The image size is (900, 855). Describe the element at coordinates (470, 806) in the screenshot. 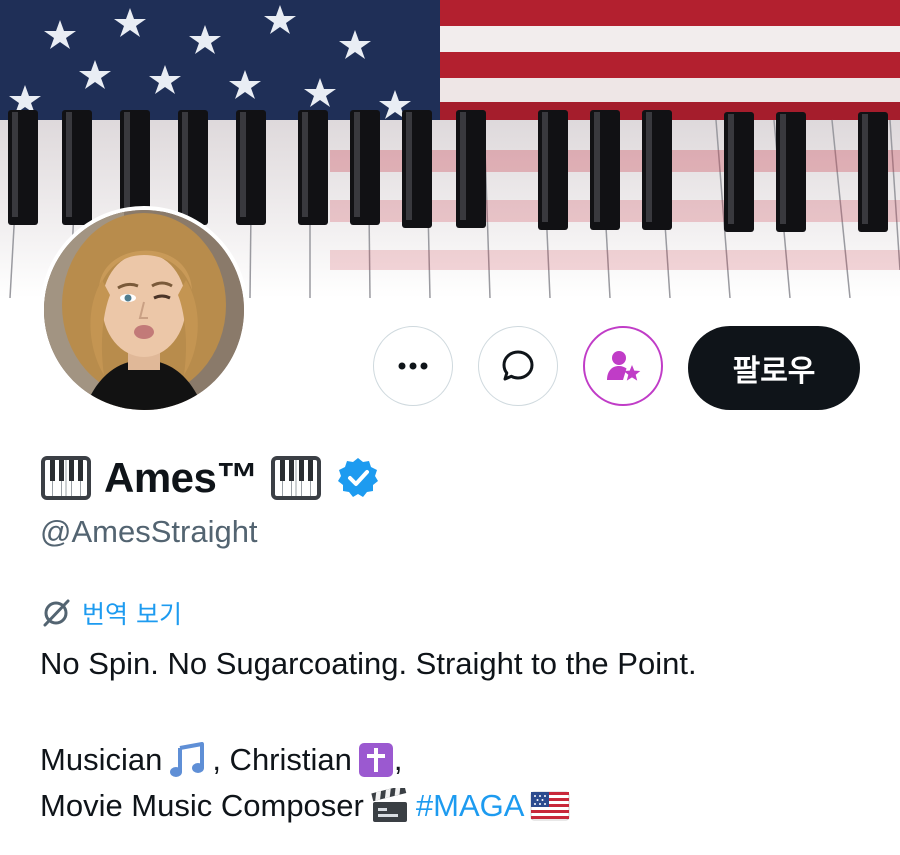

I see `hashtag-link: #MAGA` at that location.